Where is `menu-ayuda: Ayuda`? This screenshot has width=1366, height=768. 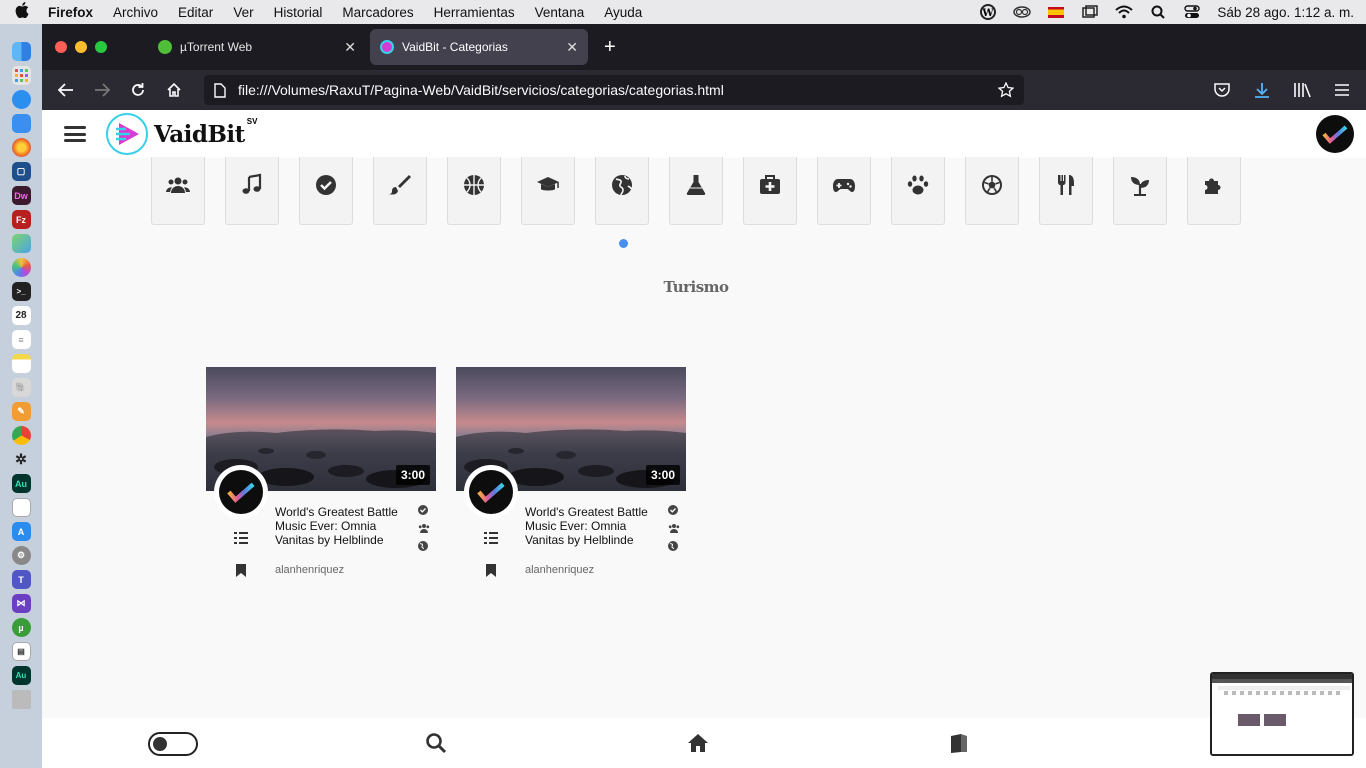 menu-ayuda: Ayuda is located at coordinates (623, 12).